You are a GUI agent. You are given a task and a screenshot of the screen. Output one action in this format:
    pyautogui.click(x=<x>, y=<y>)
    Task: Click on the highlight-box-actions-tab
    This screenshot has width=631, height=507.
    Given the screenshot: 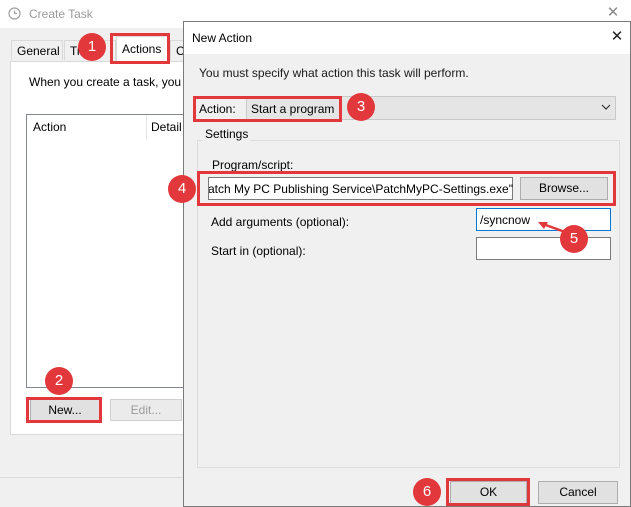 What is the action you would take?
    pyautogui.click(x=140, y=48)
    